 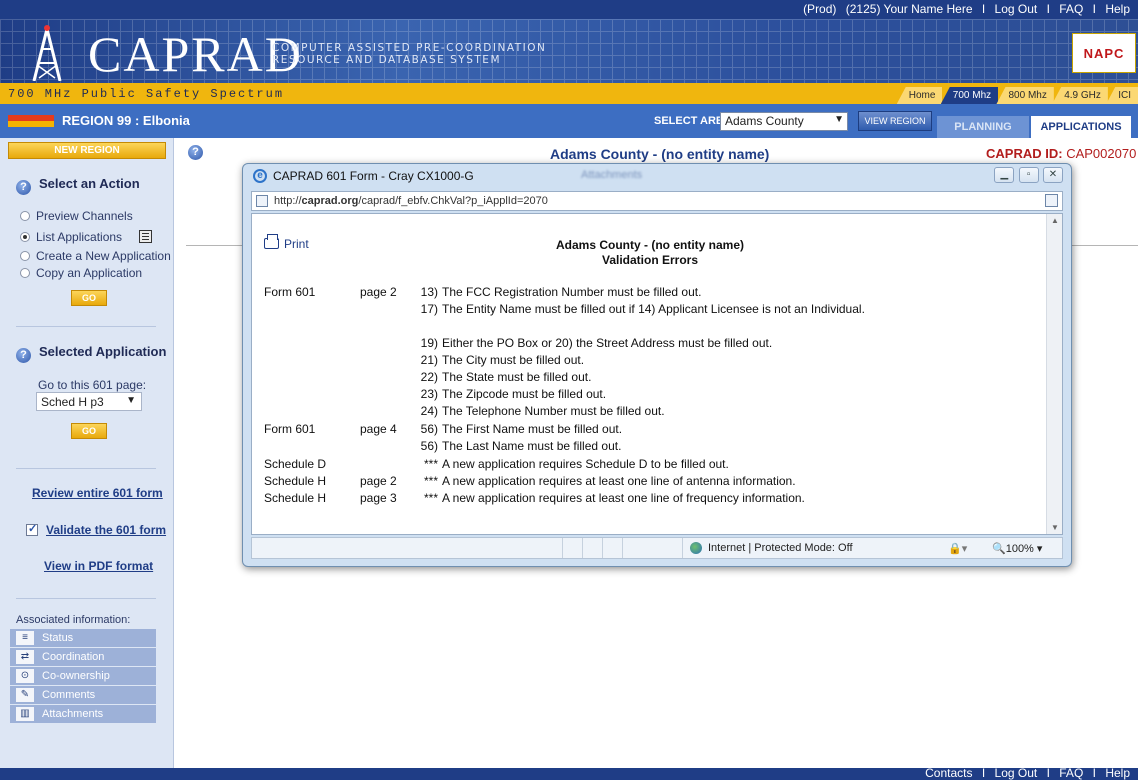 What do you see at coordinates (429, 309) in the screenshot?
I see `error-number: 17)` at bounding box center [429, 309].